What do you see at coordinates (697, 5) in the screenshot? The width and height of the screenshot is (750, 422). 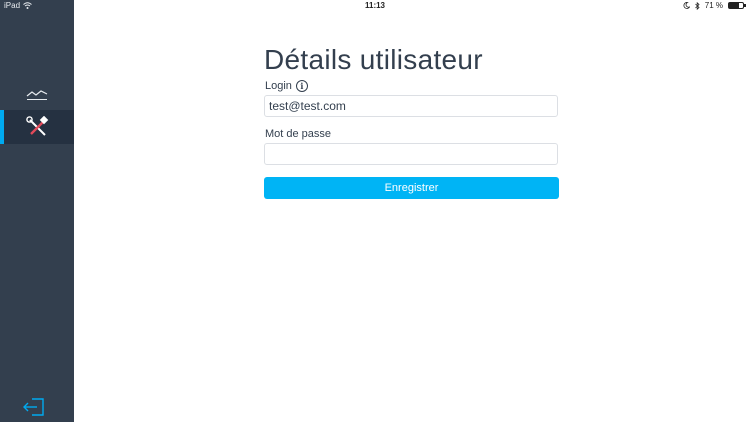 I see `bluetooth-icon` at bounding box center [697, 5].